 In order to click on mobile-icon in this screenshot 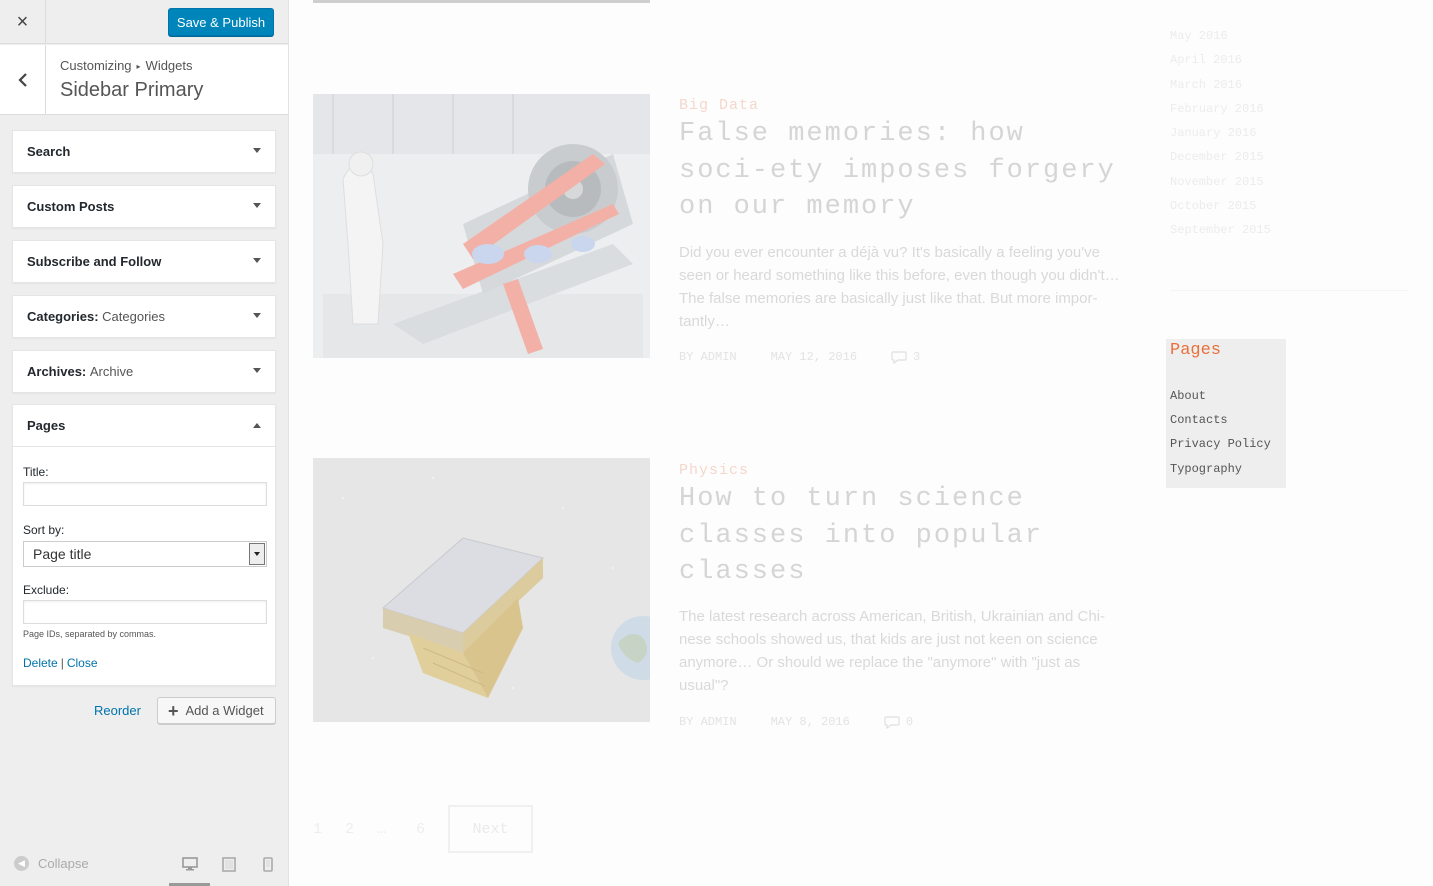, I will do `click(268, 864)`.